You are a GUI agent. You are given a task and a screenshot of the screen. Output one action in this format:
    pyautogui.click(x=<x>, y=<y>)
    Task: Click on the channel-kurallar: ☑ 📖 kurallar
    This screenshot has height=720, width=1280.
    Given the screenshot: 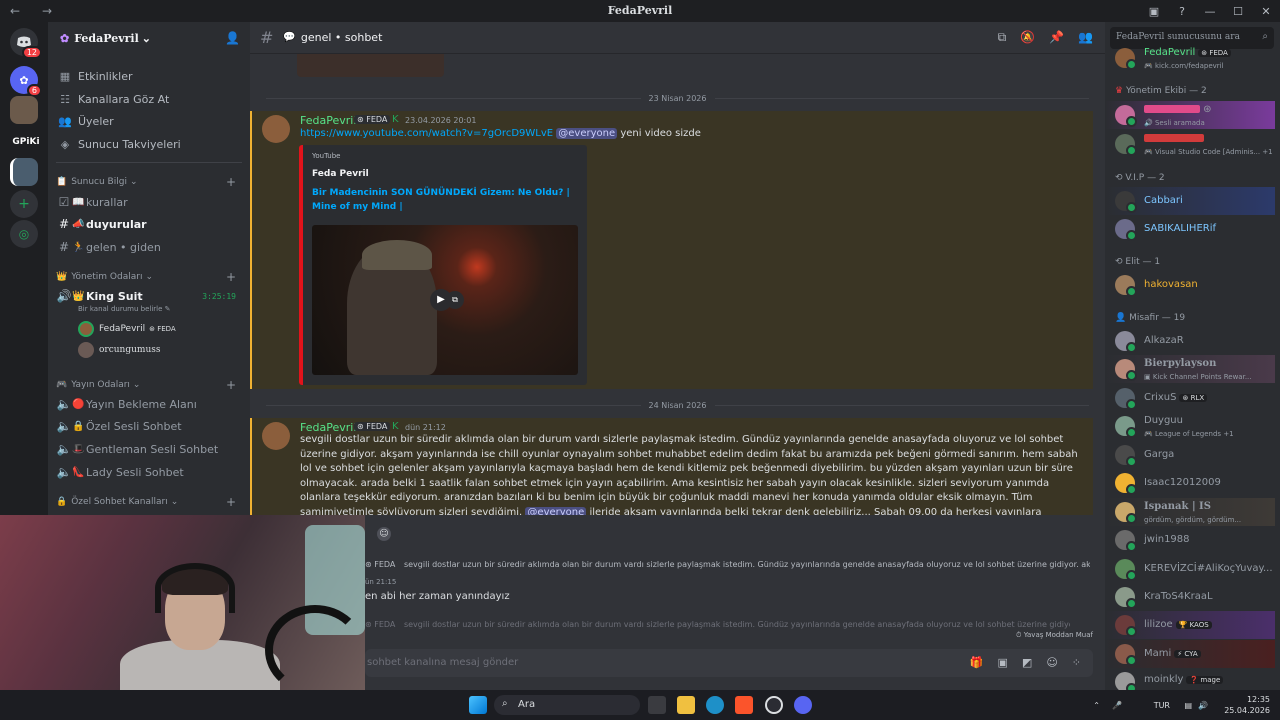 What is the action you would take?
    pyautogui.click(x=151, y=202)
    